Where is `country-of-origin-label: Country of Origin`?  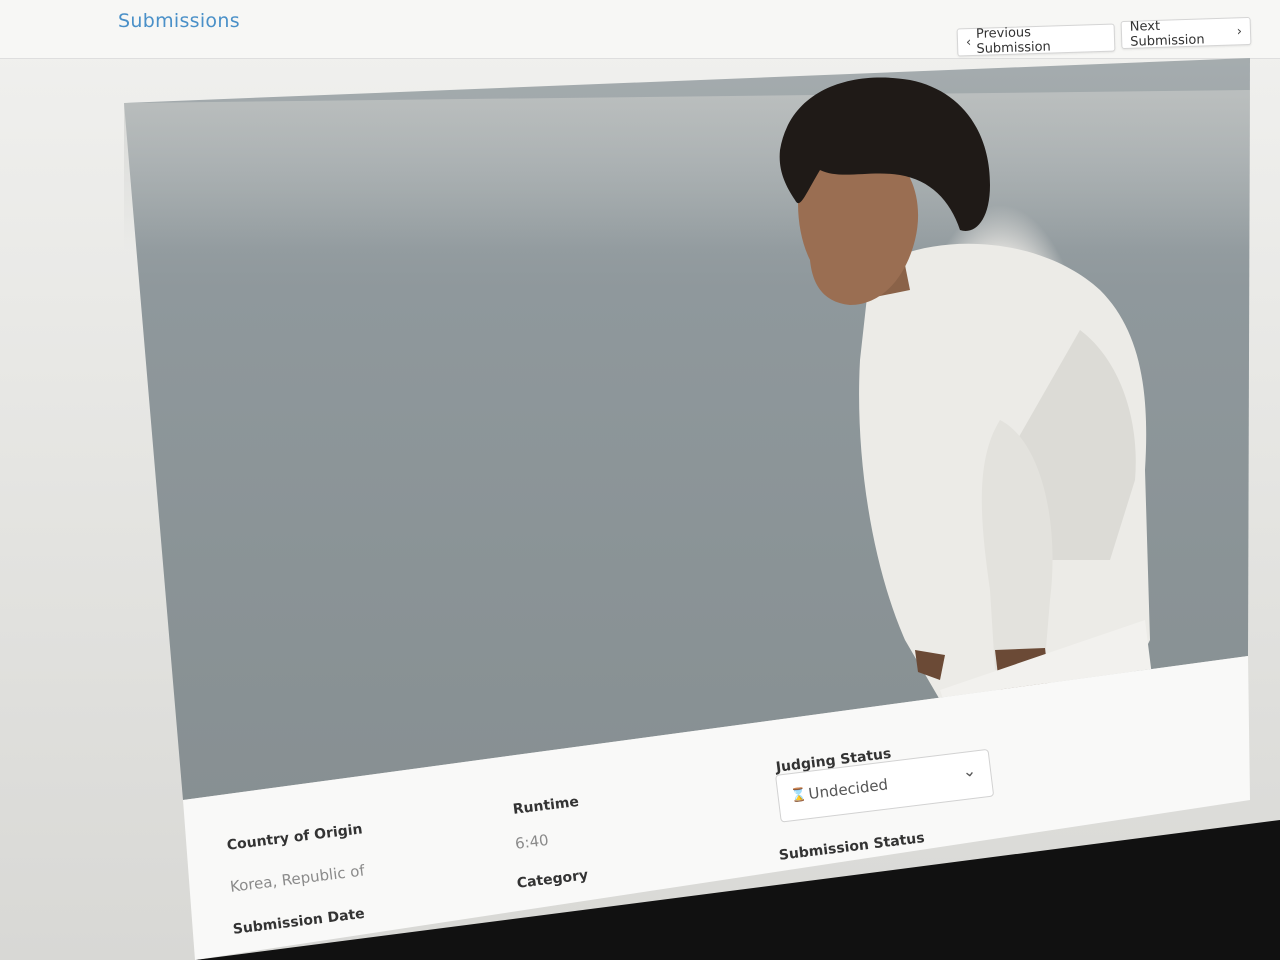
country-of-origin-label: Country of Origin is located at coordinates (295, 837).